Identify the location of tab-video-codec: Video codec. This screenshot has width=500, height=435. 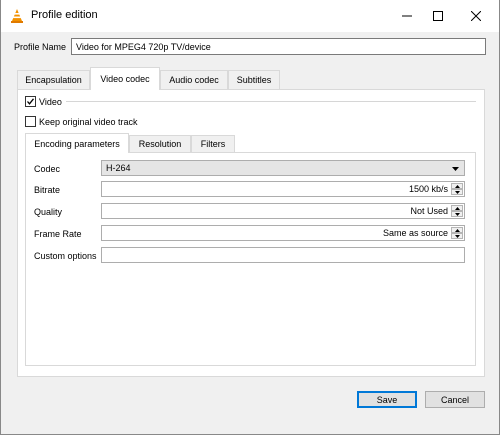
(125, 78).